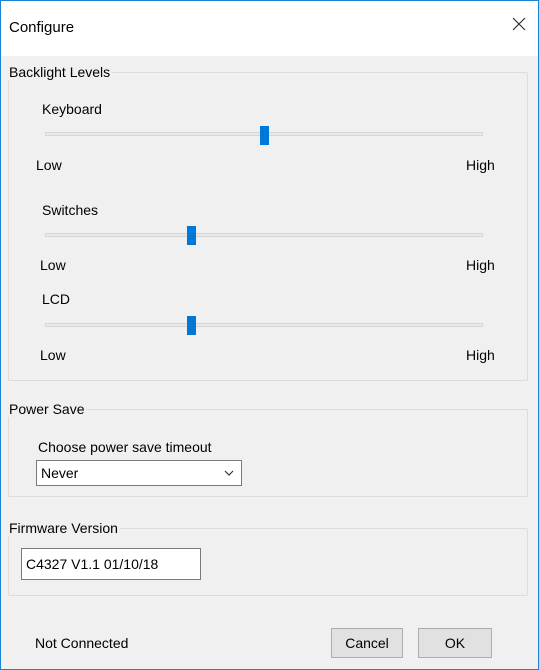  I want to click on power-save-prompt: Choose power save timeout, so click(125, 447).